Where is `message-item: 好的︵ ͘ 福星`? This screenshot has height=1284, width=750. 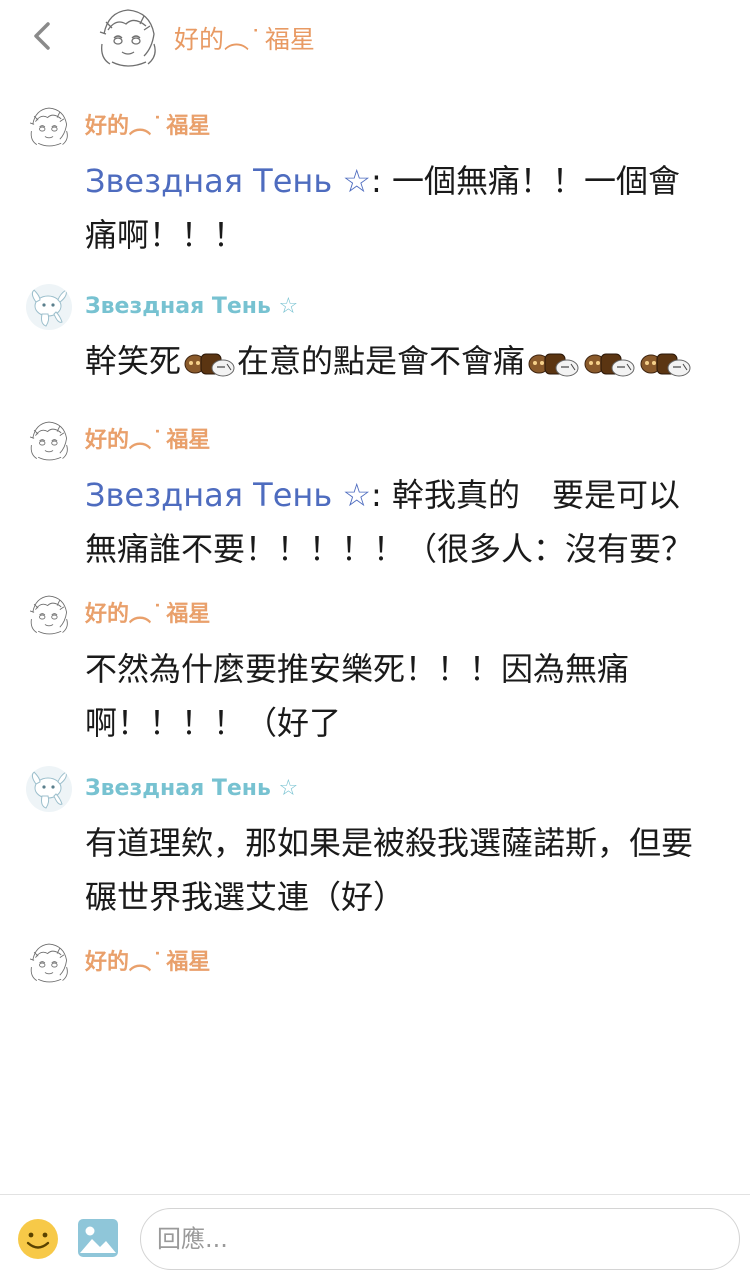 message-item: 好的︵ ͘ 福星 is located at coordinates (375, 951).